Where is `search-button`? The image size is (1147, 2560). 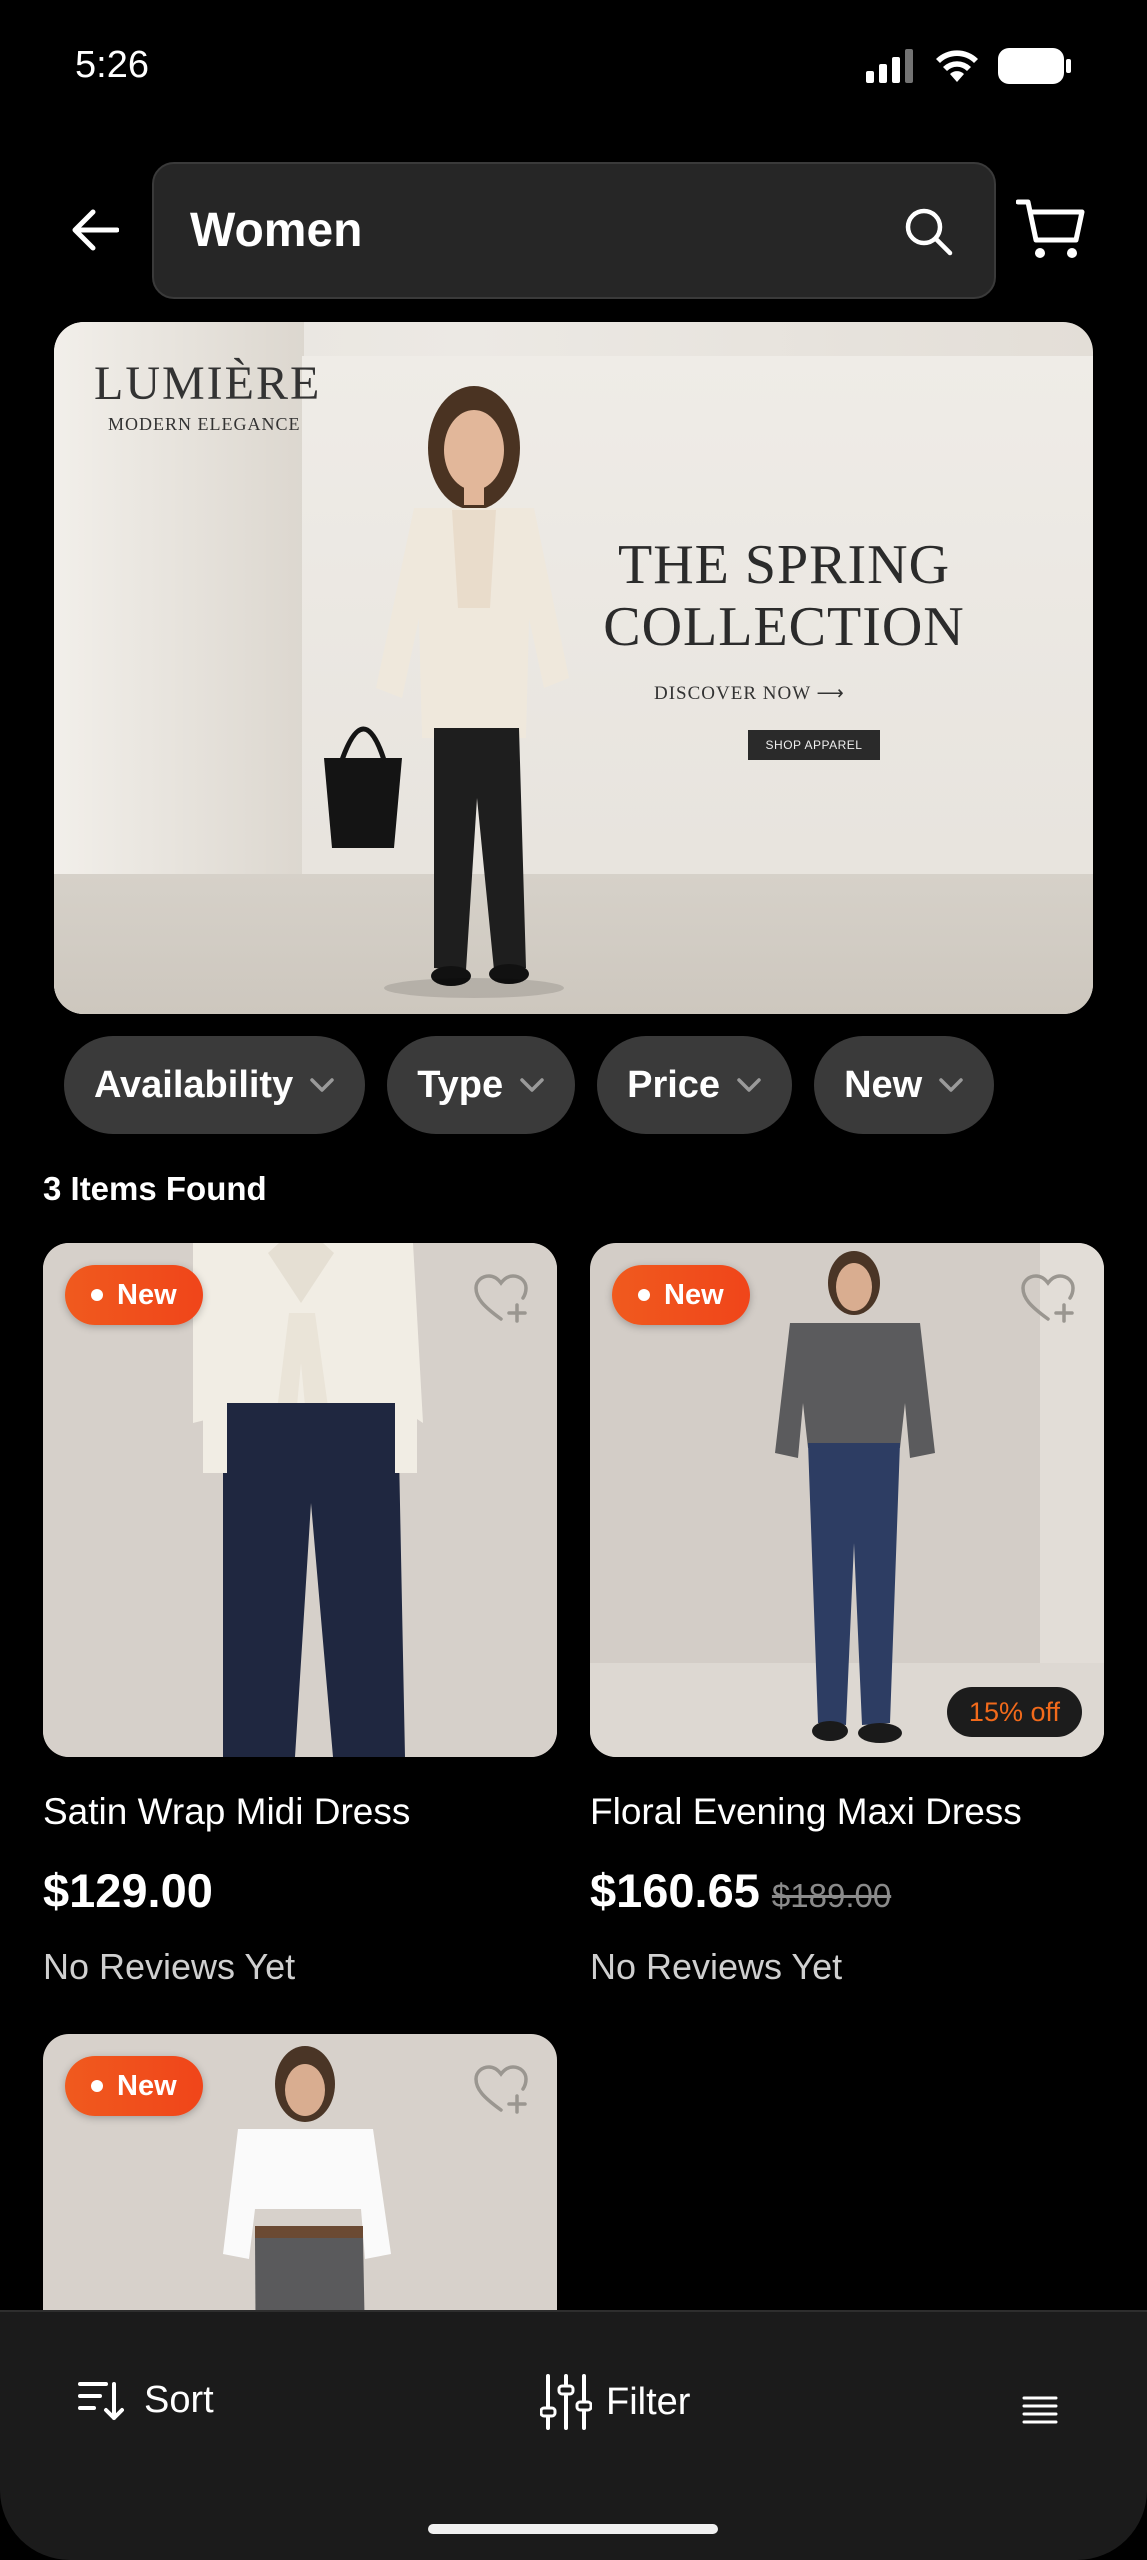
search-button is located at coordinates (928, 231).